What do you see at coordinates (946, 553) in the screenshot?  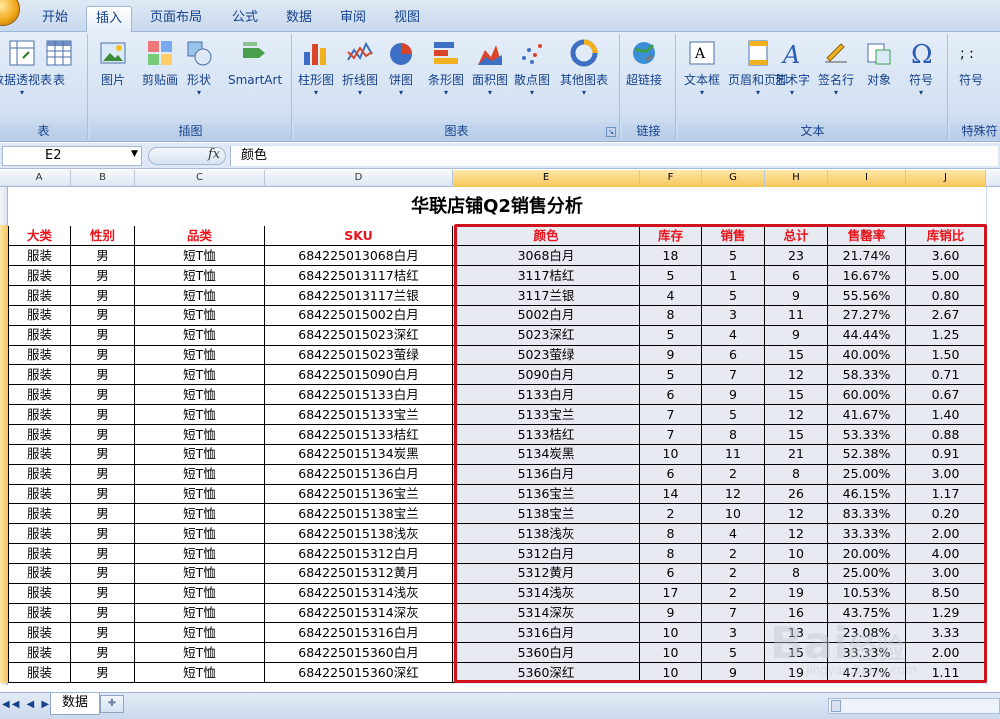 I see `cell-J: 4.00` at bounding box center [946, 553].